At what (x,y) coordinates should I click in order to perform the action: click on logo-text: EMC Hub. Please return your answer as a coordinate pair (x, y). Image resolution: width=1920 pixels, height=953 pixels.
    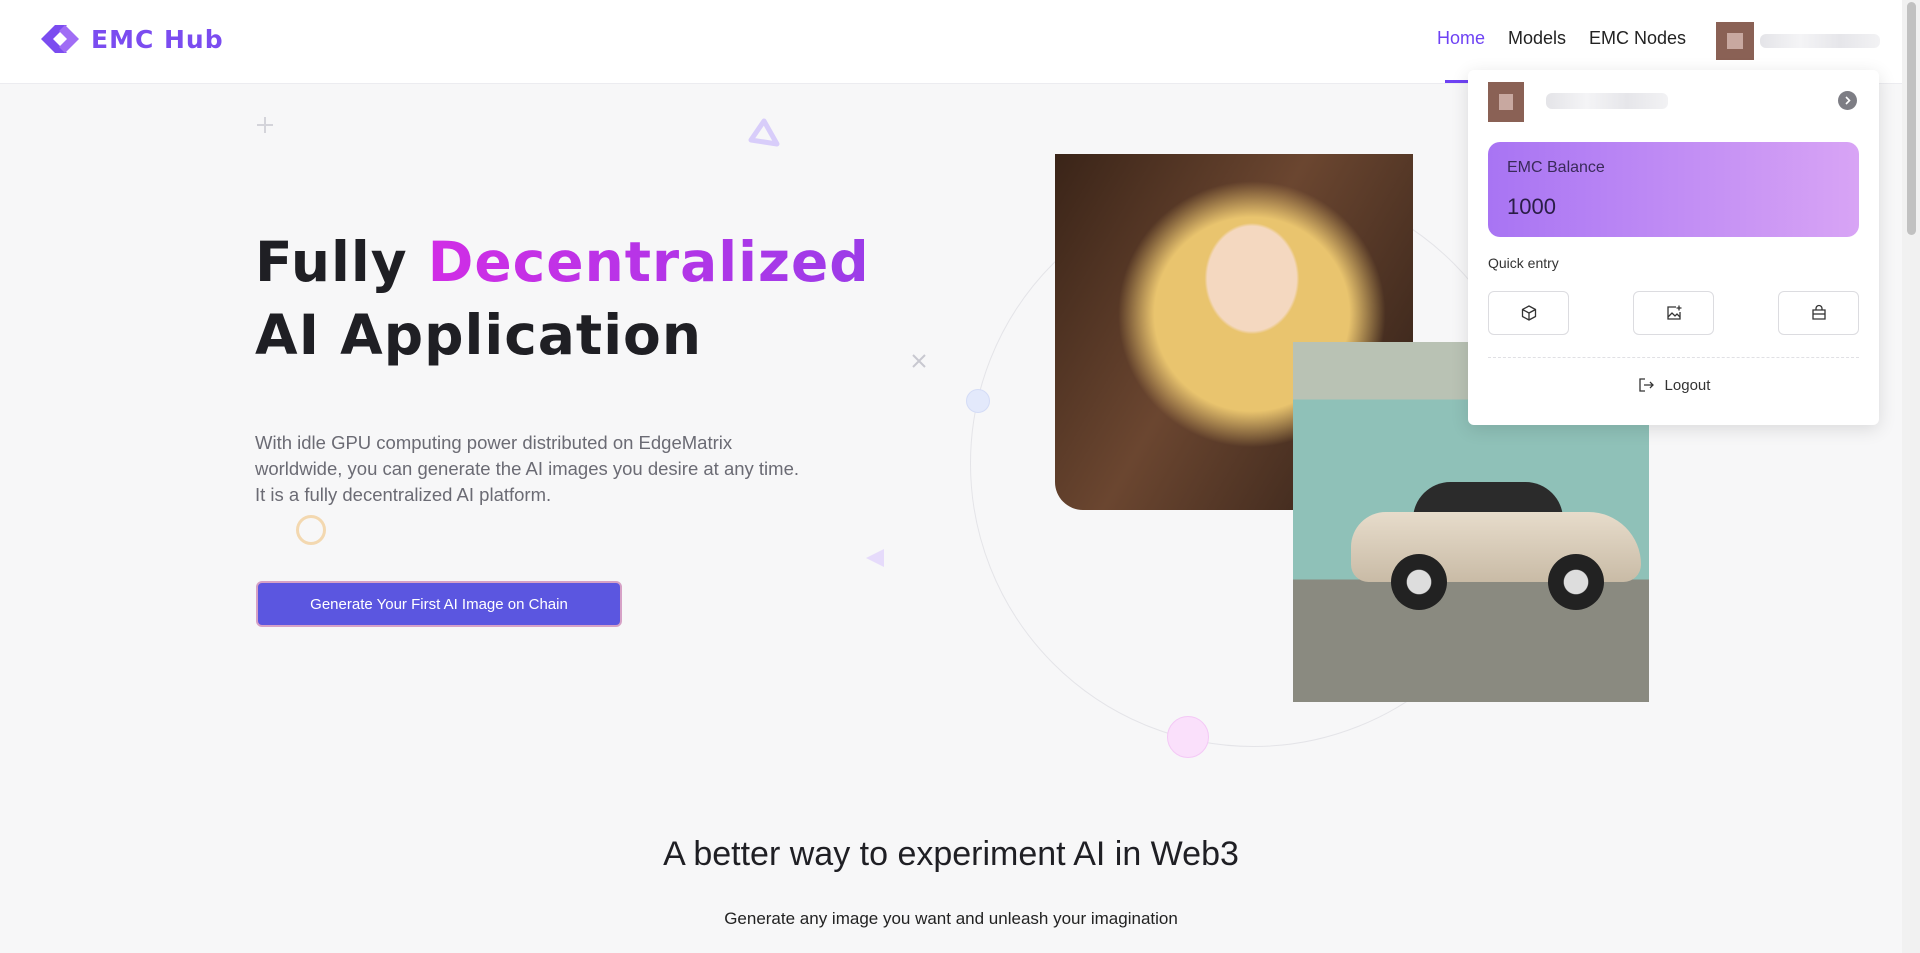
    Looking at the image, I should click on (157, 39).